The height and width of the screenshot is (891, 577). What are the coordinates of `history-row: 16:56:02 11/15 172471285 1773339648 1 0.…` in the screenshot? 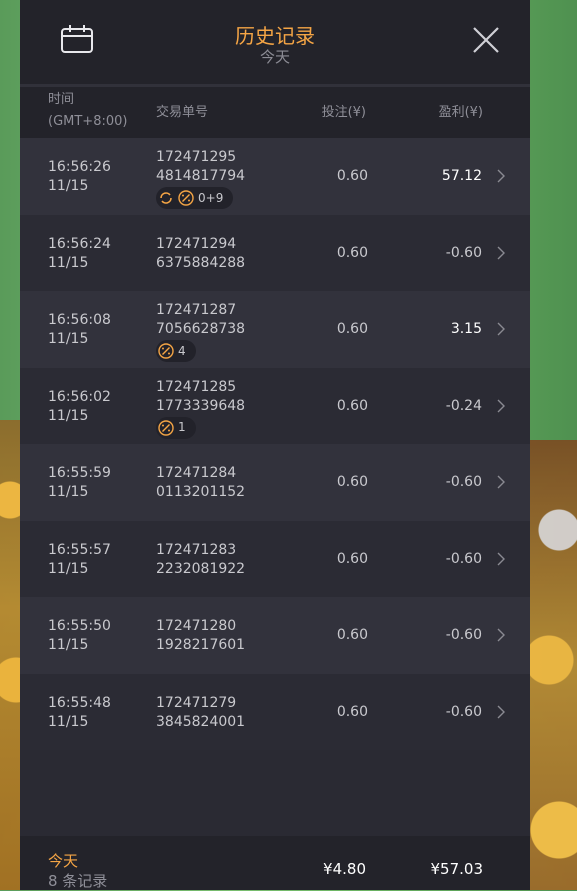 It's located at (275, 405).